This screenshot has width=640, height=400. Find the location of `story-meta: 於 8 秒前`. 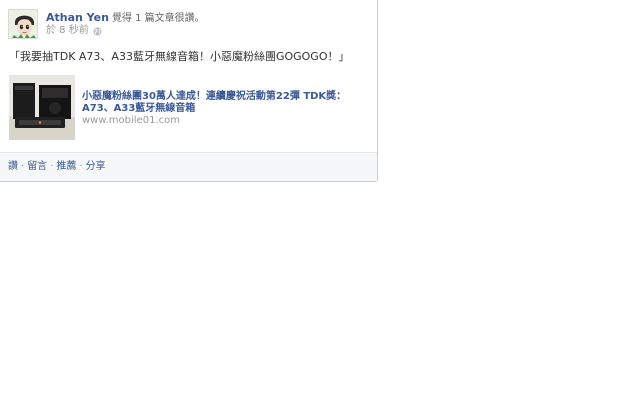

story-meta: 於 8 秒前 is located at coordinates (74, 31).